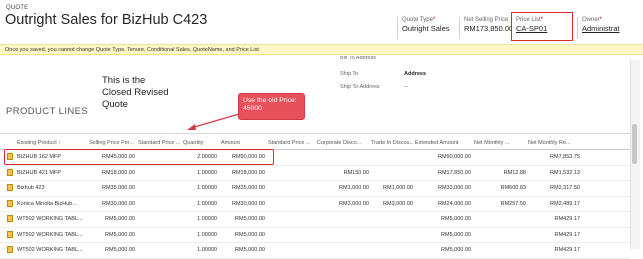  Describe the element at coordinates (31, 188) in the screenshot. I see `product-name-cell: Bizhub 423` at that location.